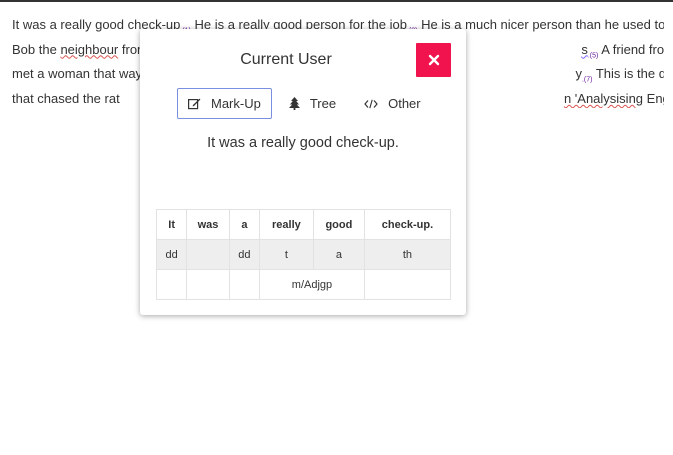  I want to click on current-sentence: It was a really good check-up., so click(303, 143).